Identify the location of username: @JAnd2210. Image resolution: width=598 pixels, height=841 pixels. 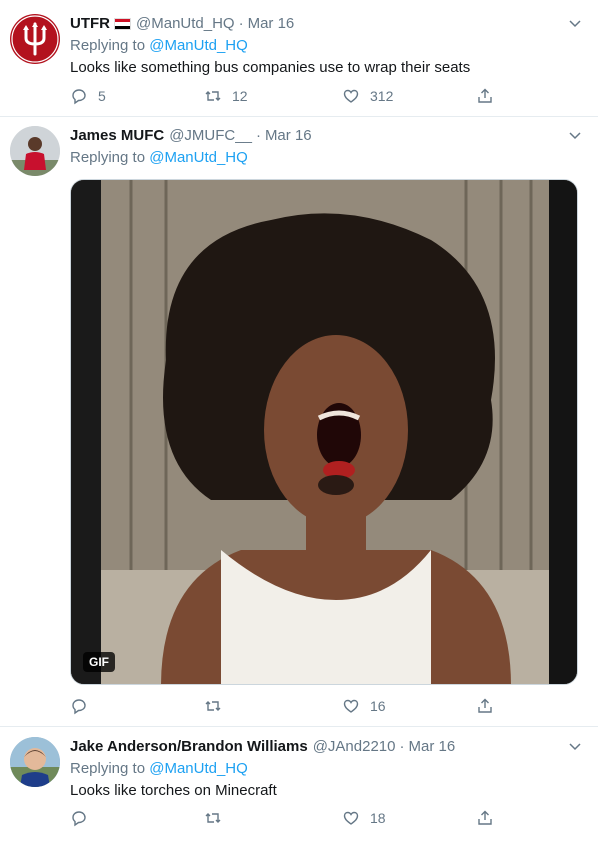
(354, 747).